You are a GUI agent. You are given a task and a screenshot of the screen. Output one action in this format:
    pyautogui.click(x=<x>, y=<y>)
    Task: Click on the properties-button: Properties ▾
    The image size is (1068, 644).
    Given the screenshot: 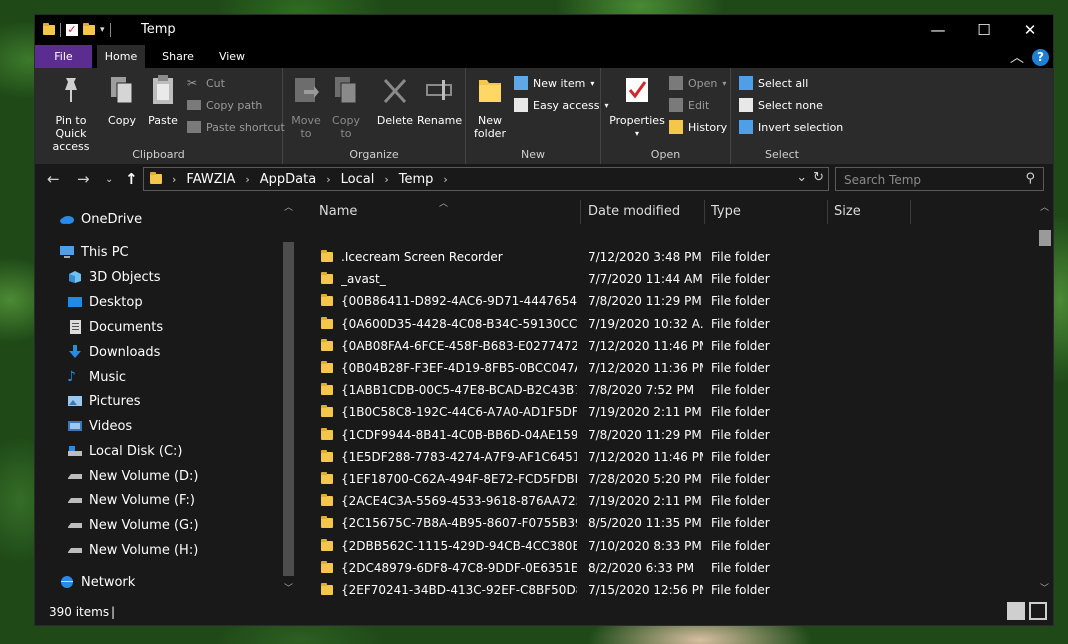 What is the action you would take?
    pyautogui.click(x=637, y=107)
    